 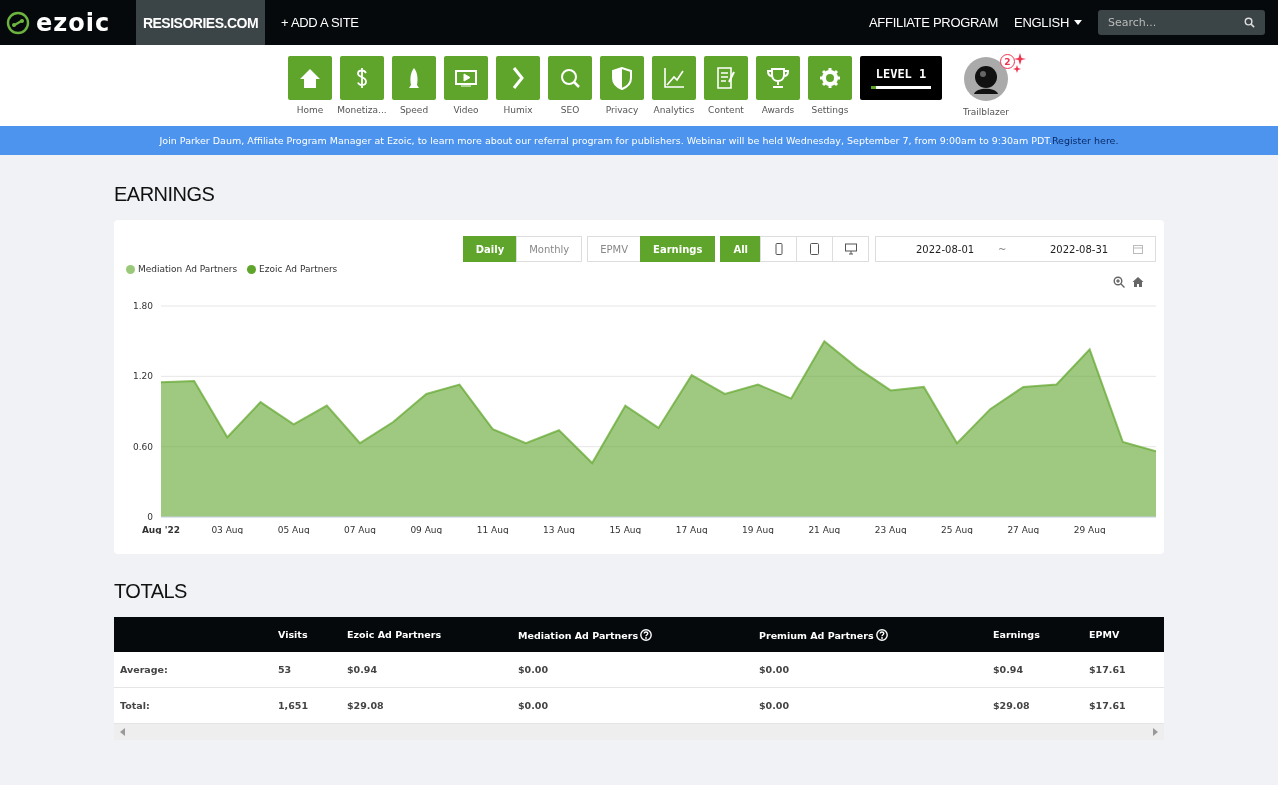 I want to click on app-label: Awards, so click(x=778, y=110).